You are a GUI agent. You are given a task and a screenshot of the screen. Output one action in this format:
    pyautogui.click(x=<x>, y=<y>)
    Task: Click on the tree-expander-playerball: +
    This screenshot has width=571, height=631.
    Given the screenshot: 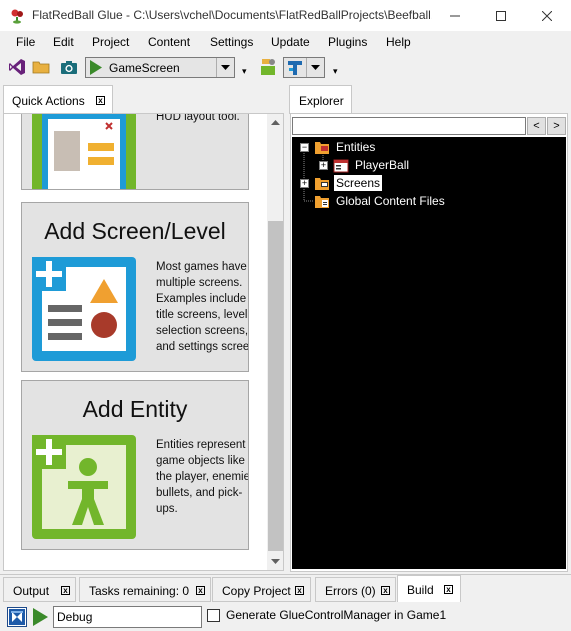 What is the action you would take?
    pyautogui.click(x=323, y=165)
    